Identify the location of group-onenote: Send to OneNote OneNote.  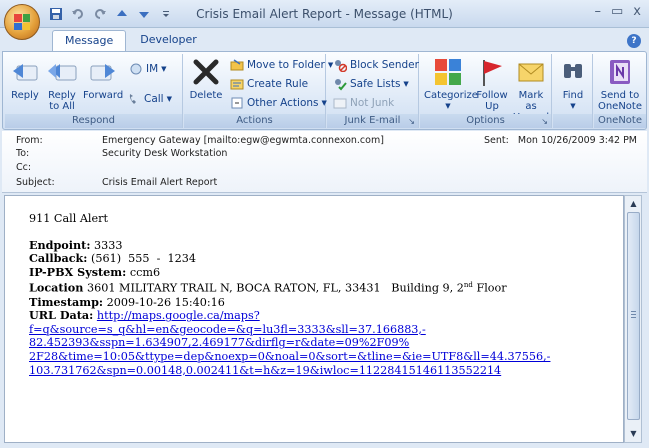
(620, 91).